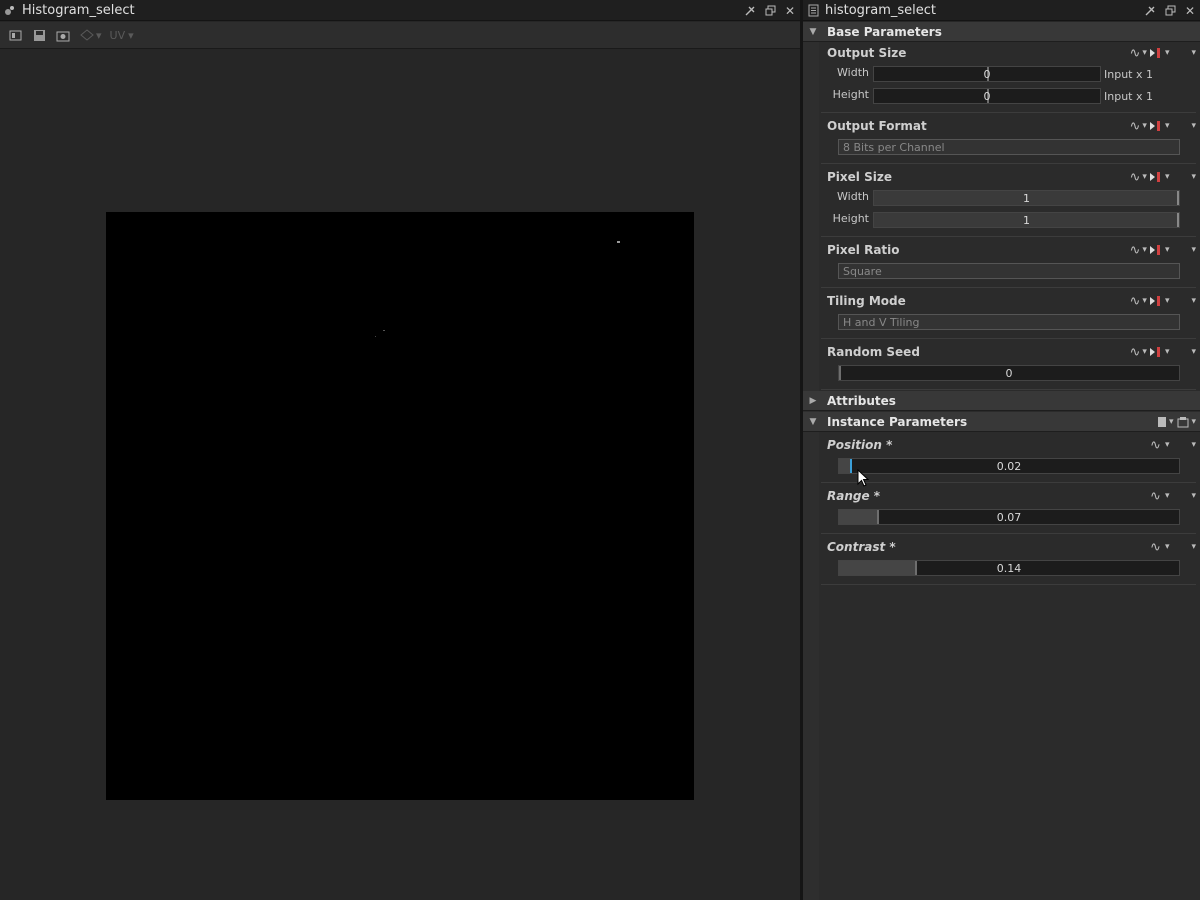 The image size is (1200, 900). I want to click on channels-icon, so click(15, 35).